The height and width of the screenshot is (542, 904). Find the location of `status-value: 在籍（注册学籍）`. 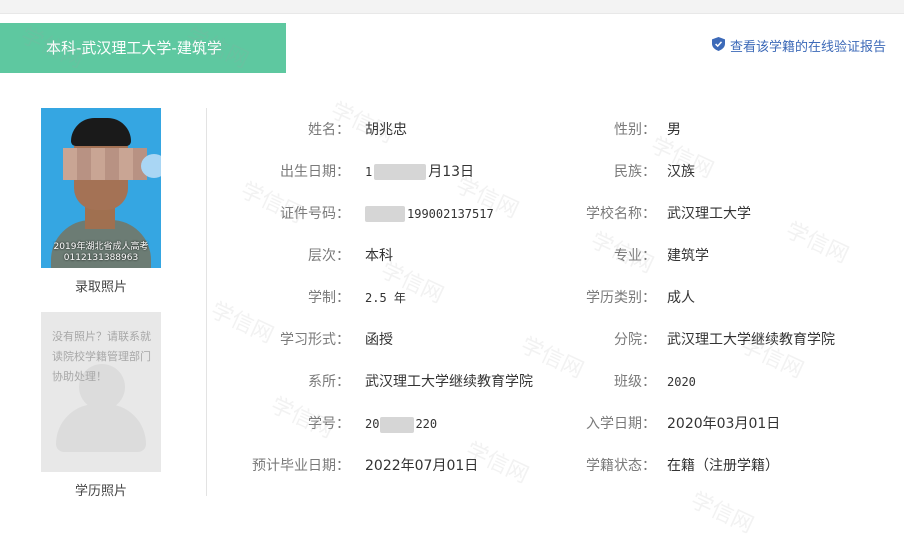

status-value: 在籍（注册学籍） is located at coordinates (723, 466).